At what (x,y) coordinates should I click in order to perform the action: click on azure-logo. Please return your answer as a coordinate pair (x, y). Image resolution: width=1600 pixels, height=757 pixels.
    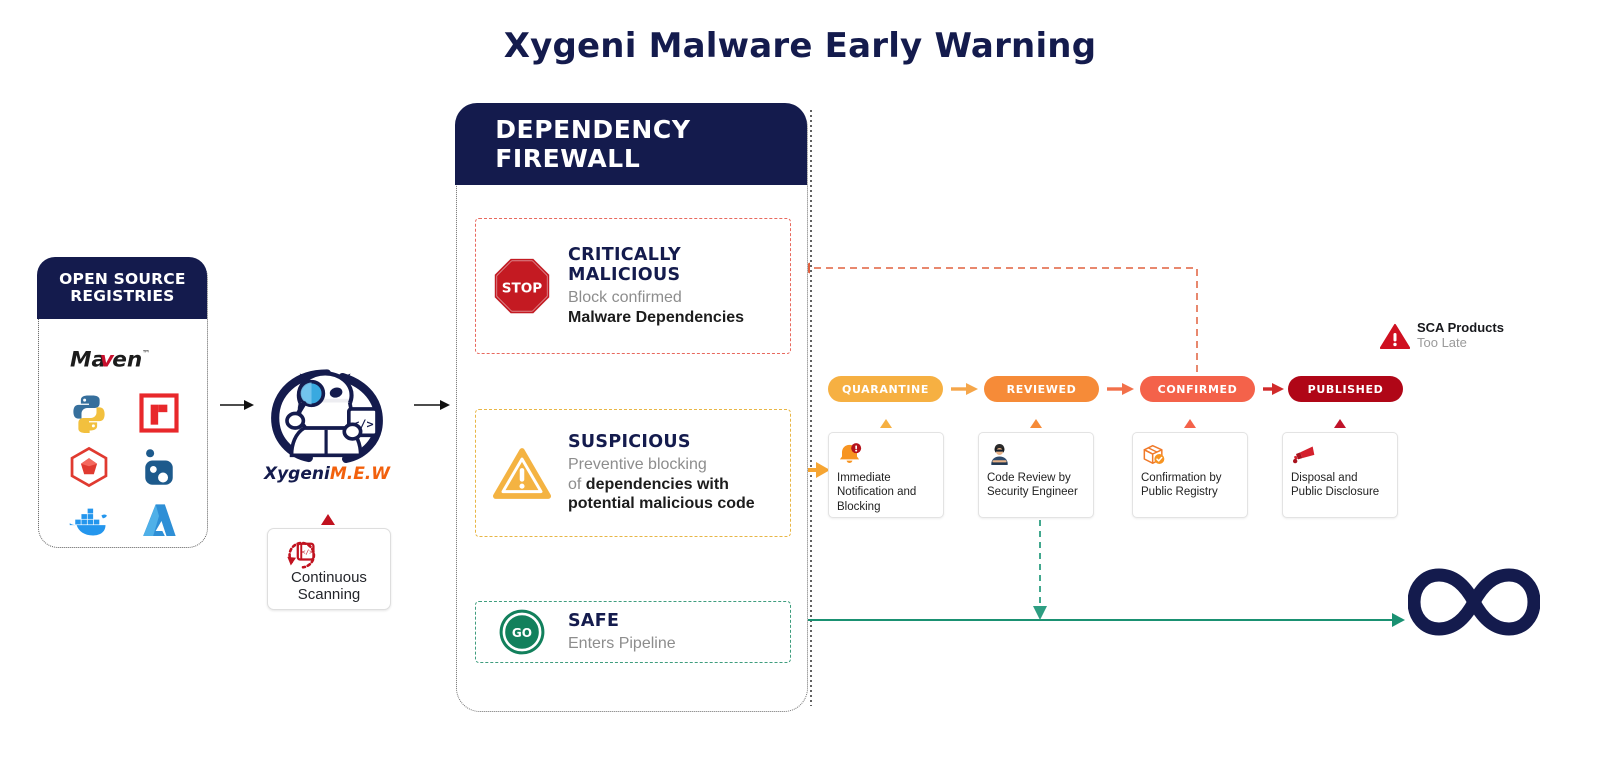
    Looking at the image, I should click on (159, 521).